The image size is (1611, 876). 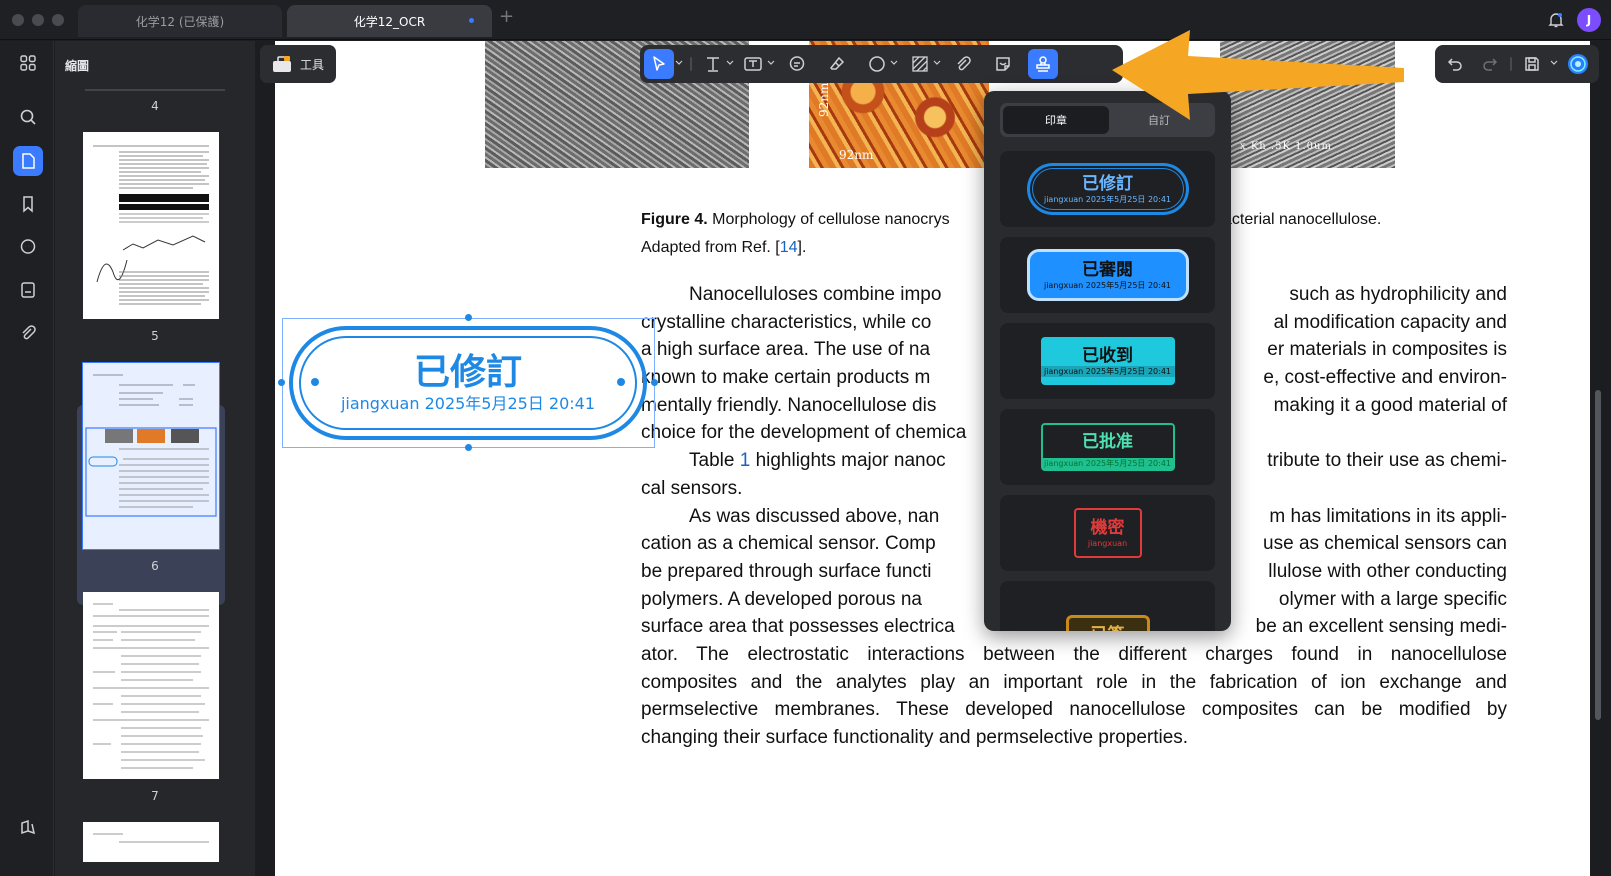 I want to click on toolbar-divider, so click(x=1511, y=64).